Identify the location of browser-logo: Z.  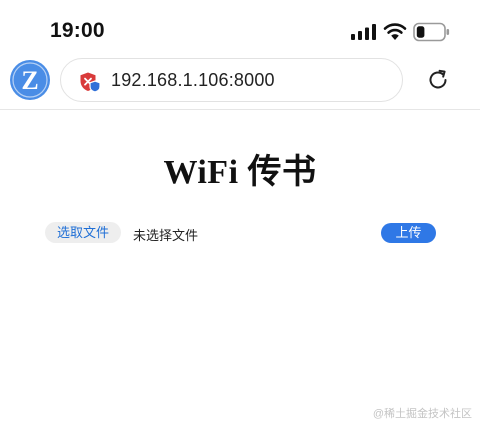
(30, 80).